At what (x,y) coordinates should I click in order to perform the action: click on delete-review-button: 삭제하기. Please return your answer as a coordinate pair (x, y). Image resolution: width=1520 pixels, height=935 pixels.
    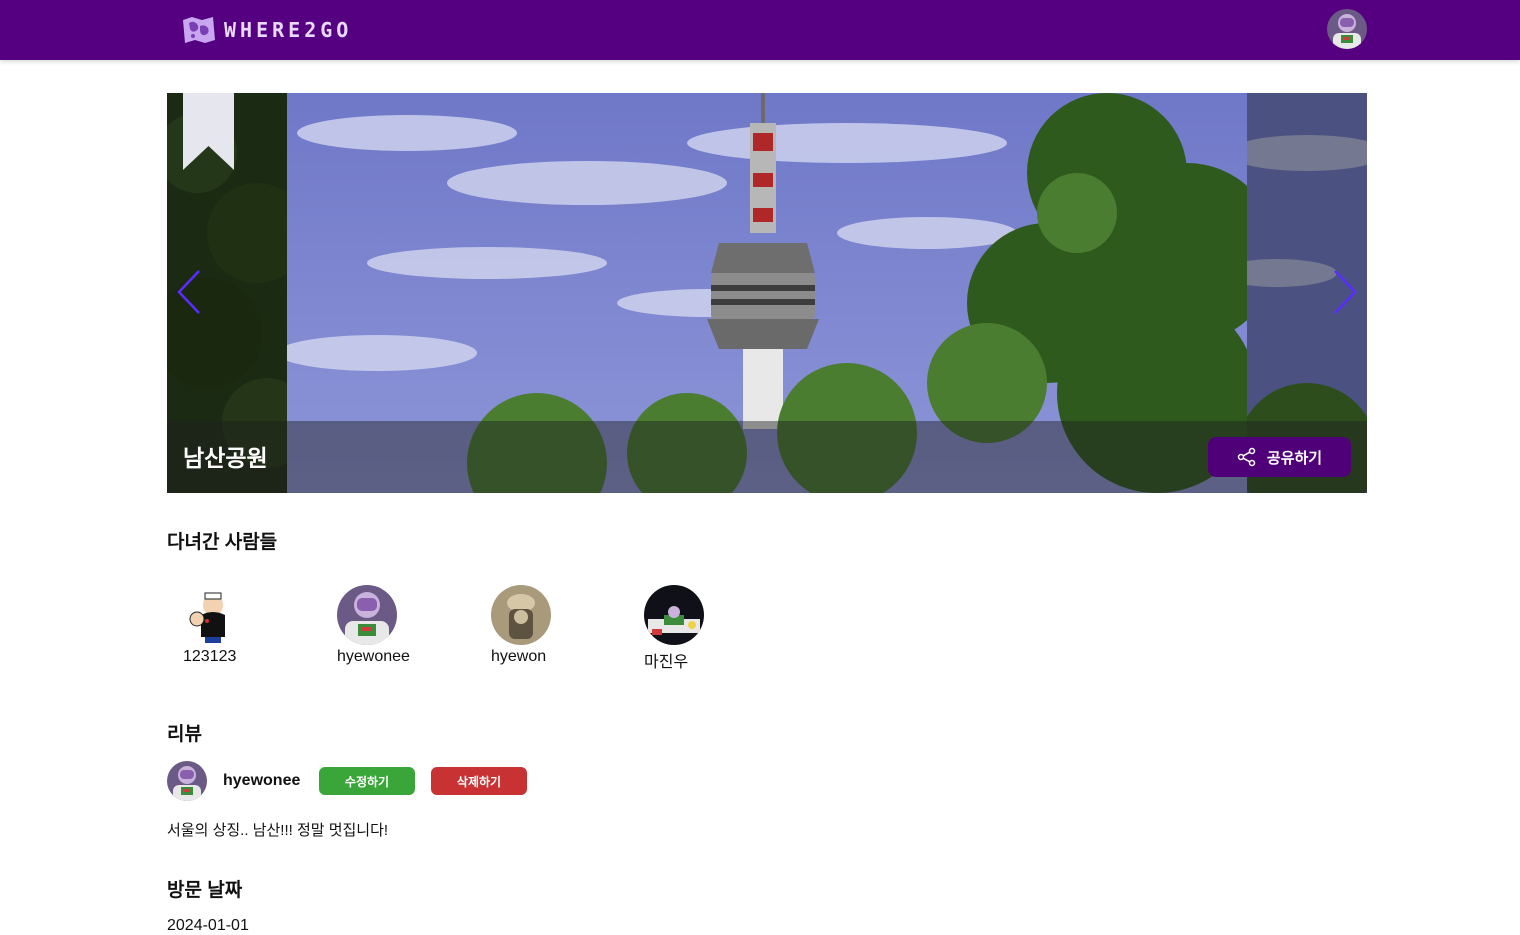
    Looking at the image, I should click on (479, 781).